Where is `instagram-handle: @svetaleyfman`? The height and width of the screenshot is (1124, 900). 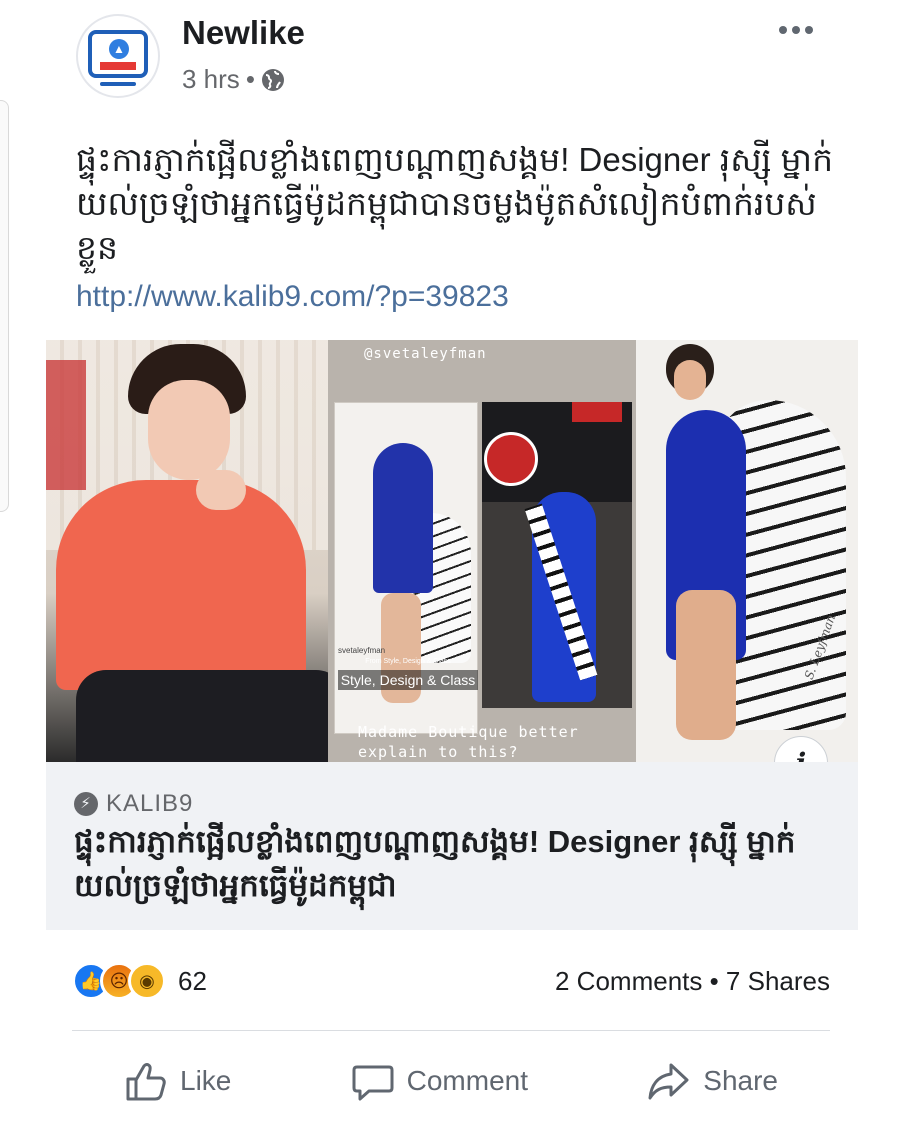
instagram-handle: @svetaleyfman is located at coordinates (425, 354).